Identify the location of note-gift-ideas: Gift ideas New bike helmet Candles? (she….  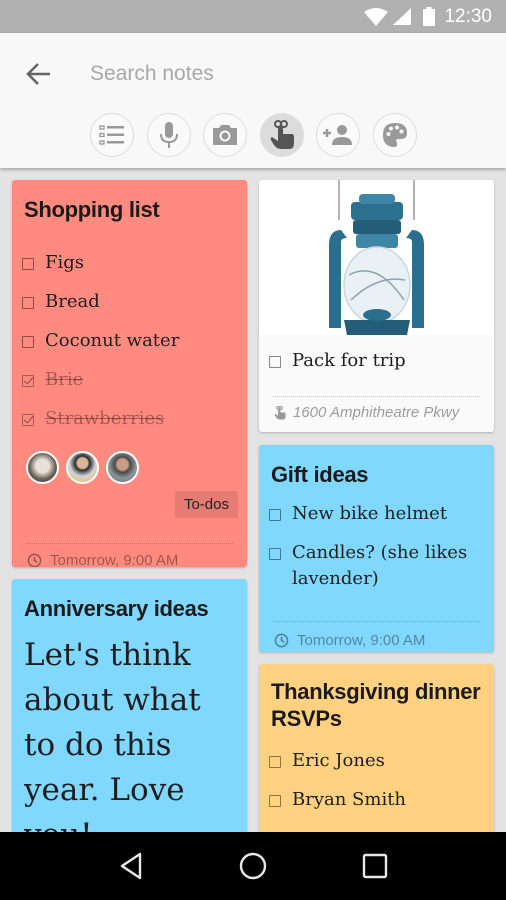
(376, 548).